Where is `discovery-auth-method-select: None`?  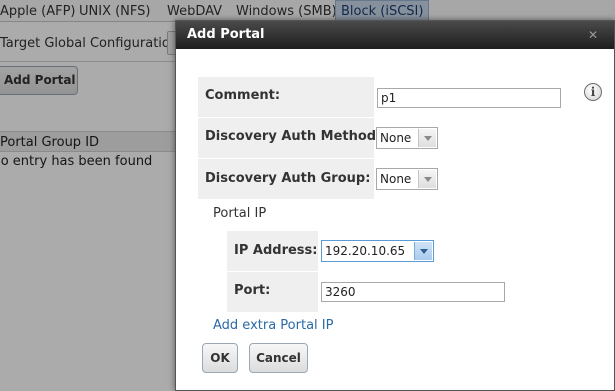 discovery-auth-method-select: None is located at coordinates (407, 138).